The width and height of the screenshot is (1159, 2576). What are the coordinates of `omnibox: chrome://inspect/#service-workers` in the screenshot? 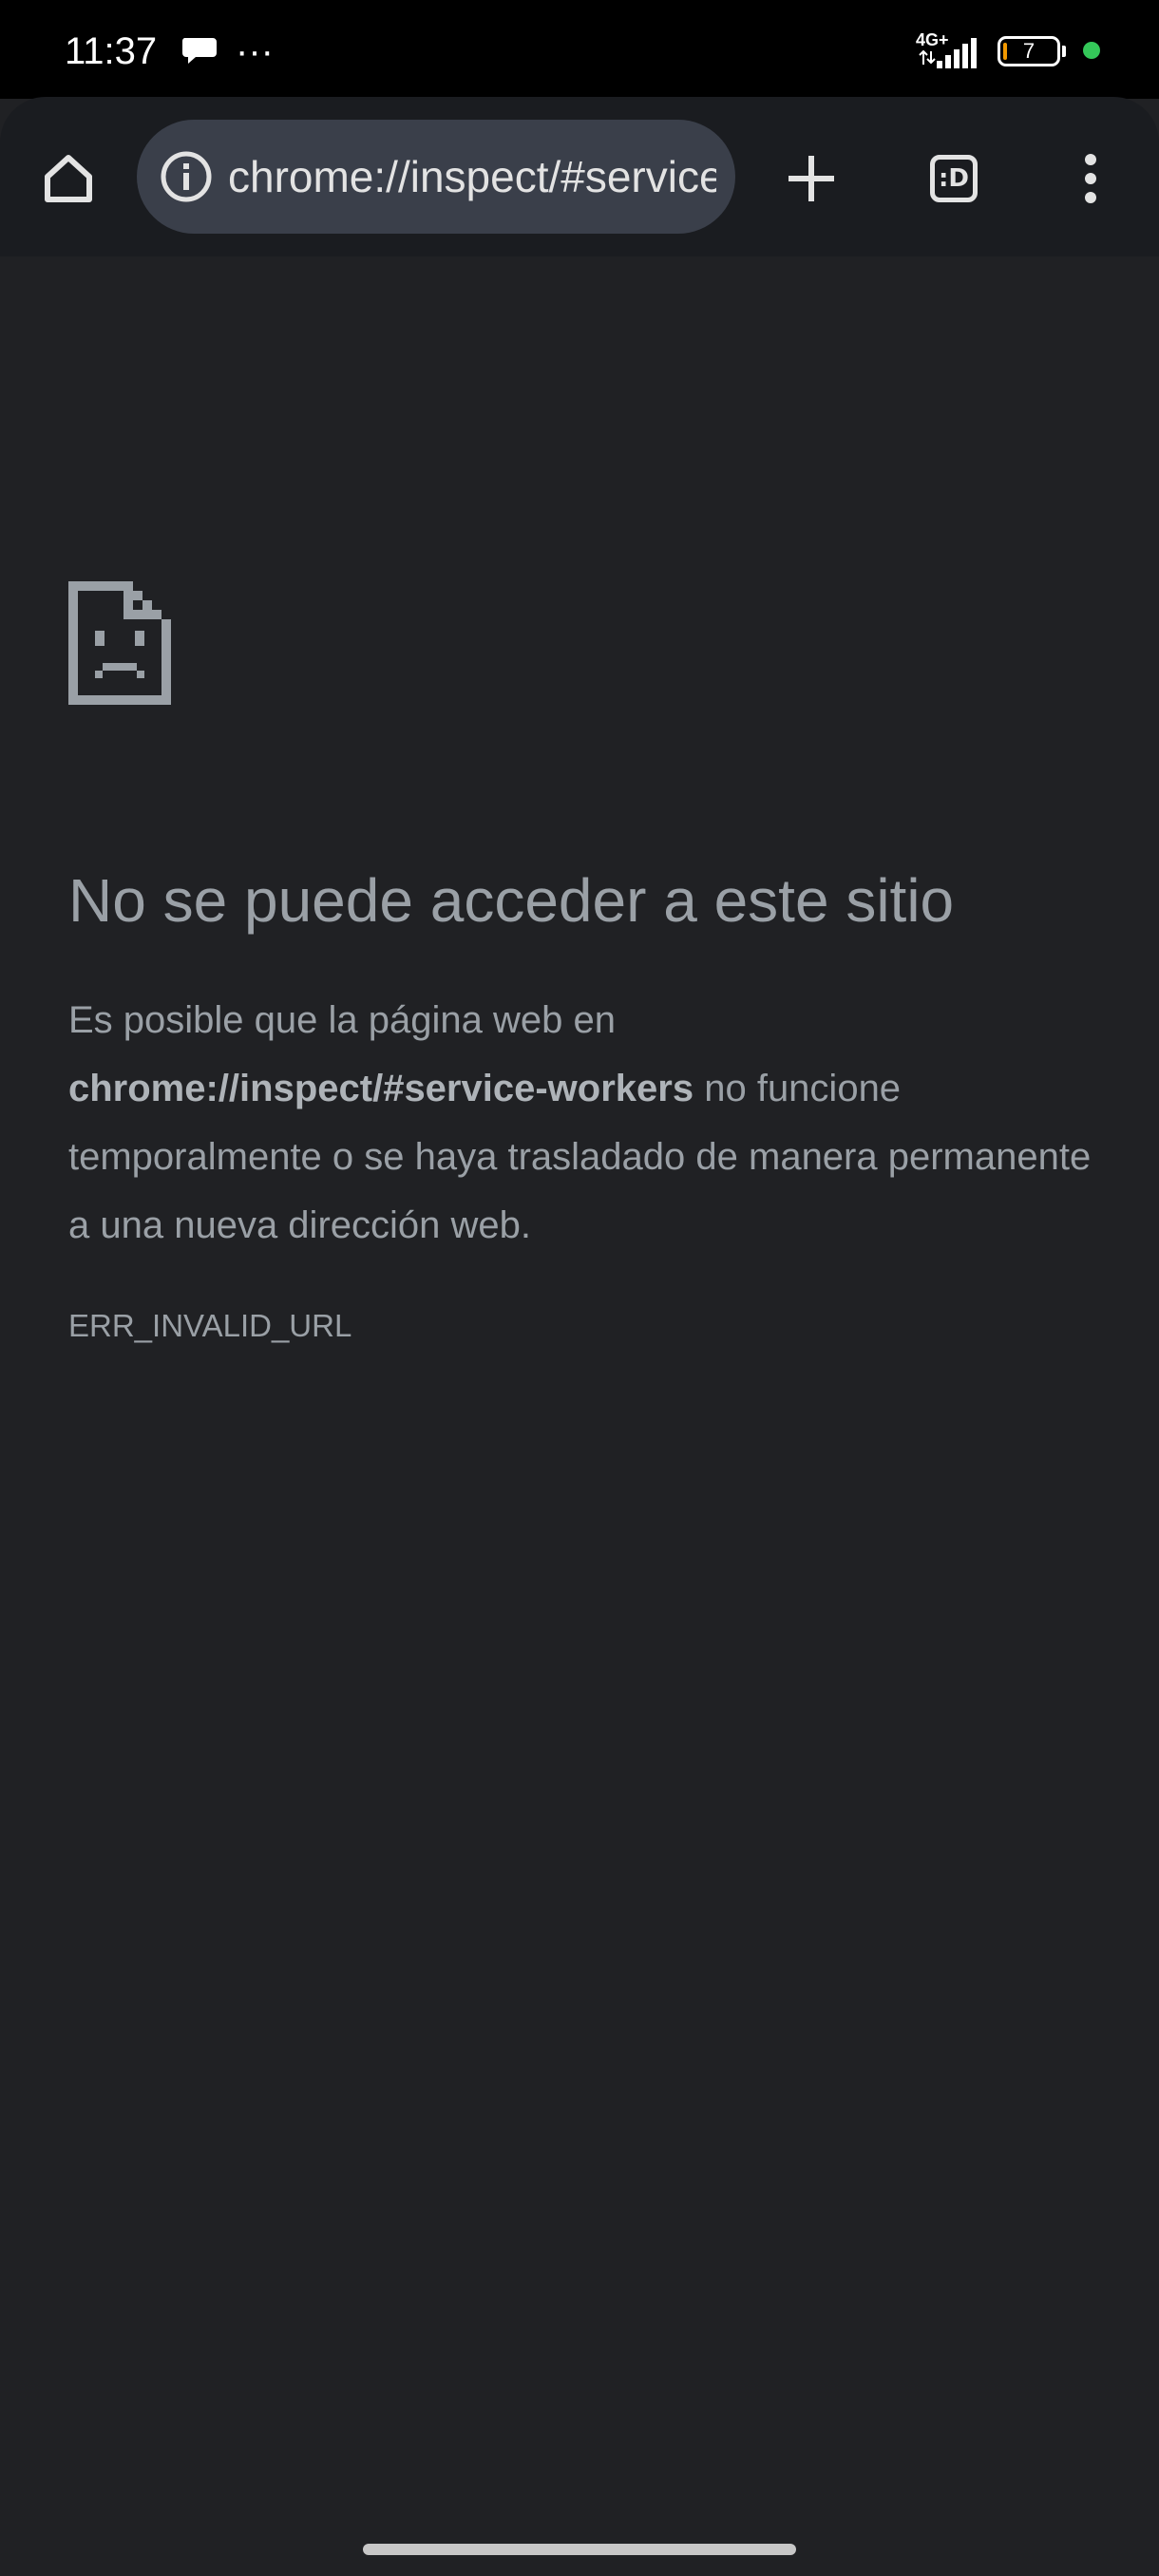 It's located at (436, 177).